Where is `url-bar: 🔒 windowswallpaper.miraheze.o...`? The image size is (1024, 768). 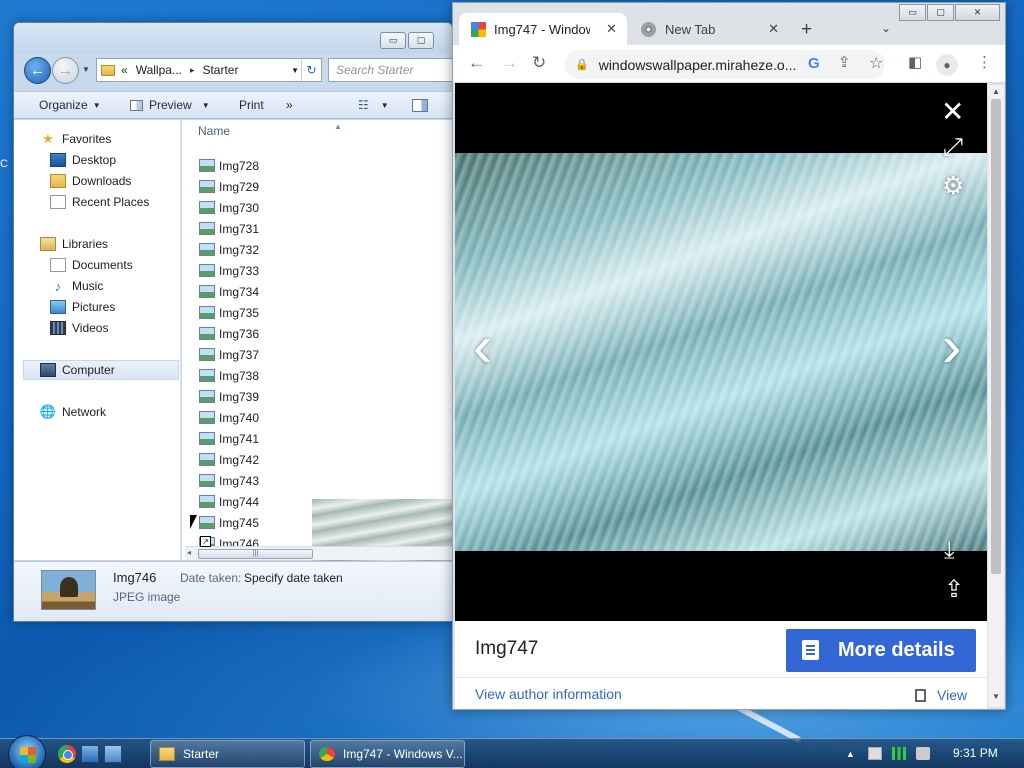 url-bar: 🔒 windowswallpaper.miraheze.o... is located at coordinates (725, 64).